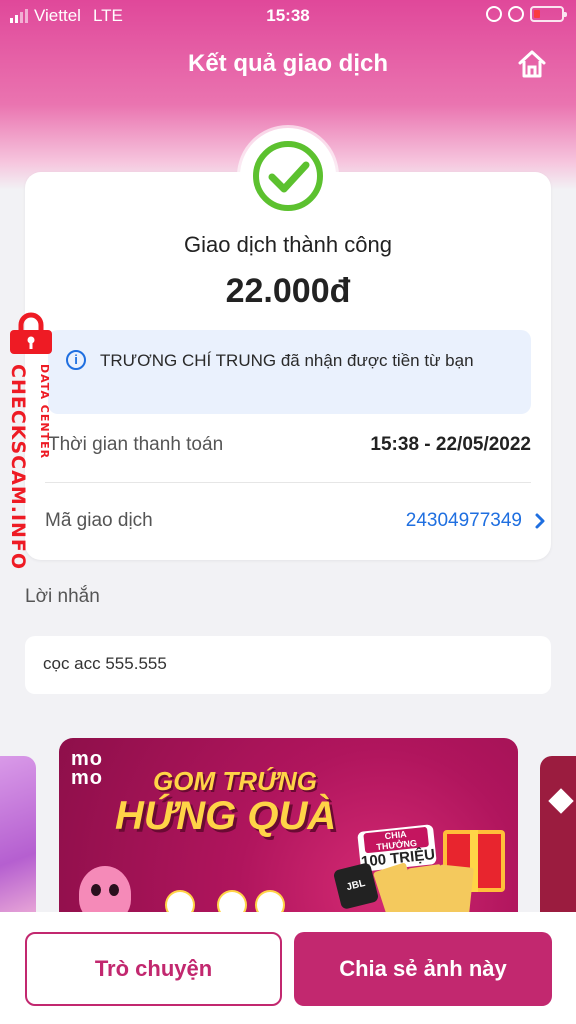 The image size is (576, 1024). Describe the element at coordinates (105, 663) in the screenshot. I see `message-text: cọc acc 555.555` at that location.